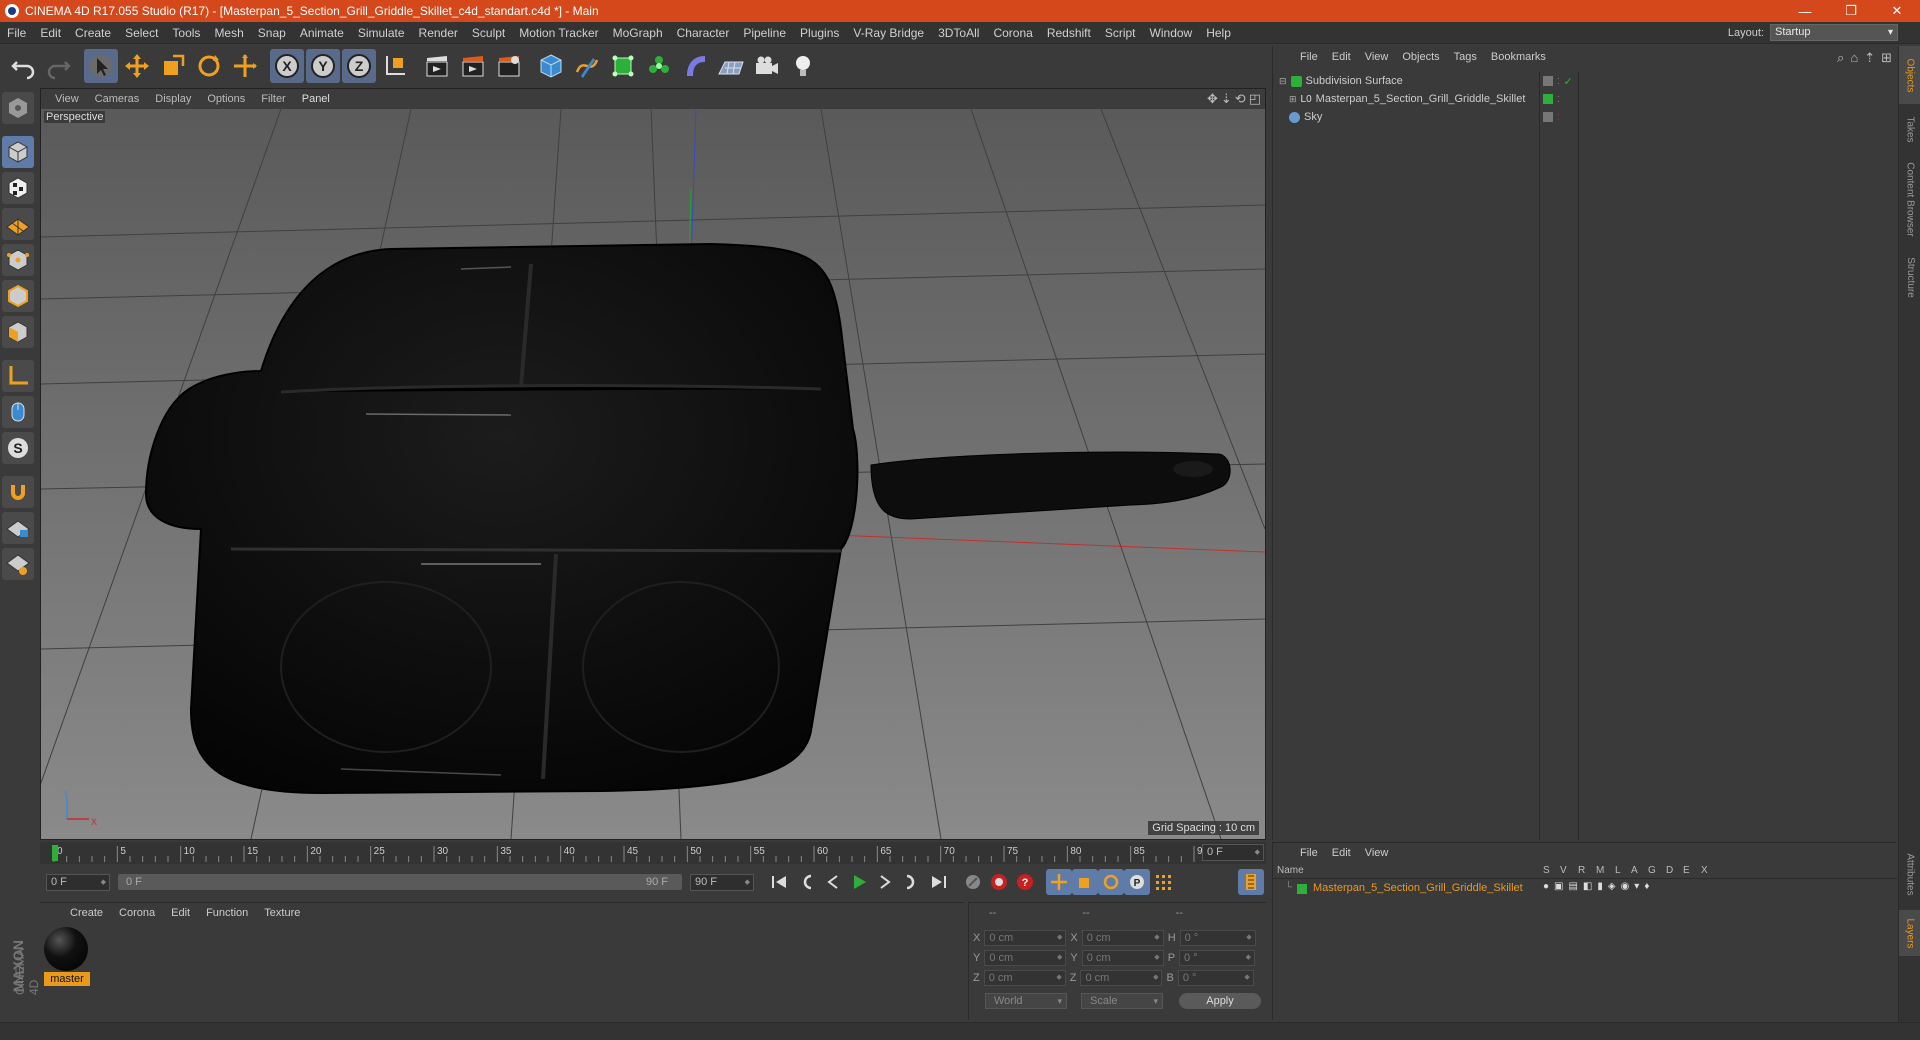  Describe the element at coordinates (1341, 853) in the screenshot. I see `layers-menu-edit: Edit` at that location.